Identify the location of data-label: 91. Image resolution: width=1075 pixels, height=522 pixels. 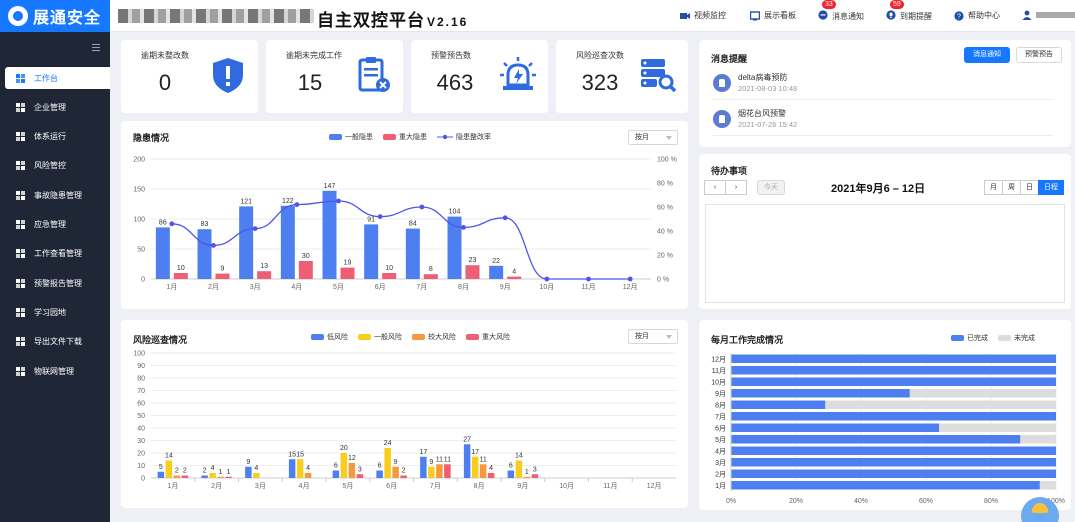
(371, 219).